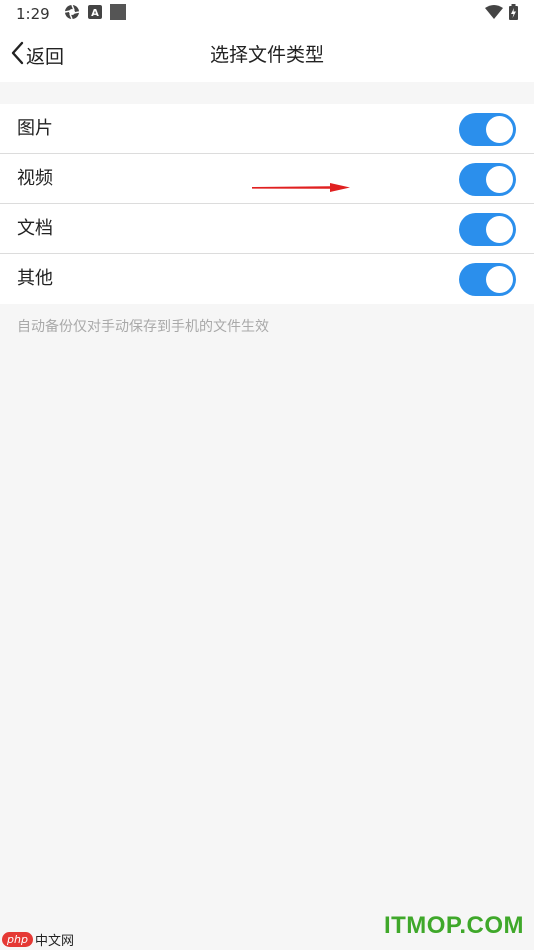 The height and width of the screenshot is (950, 534). Describe the element at coordinates (17, 55) in the screenshot. I see `chevron-left-icon` at that location.